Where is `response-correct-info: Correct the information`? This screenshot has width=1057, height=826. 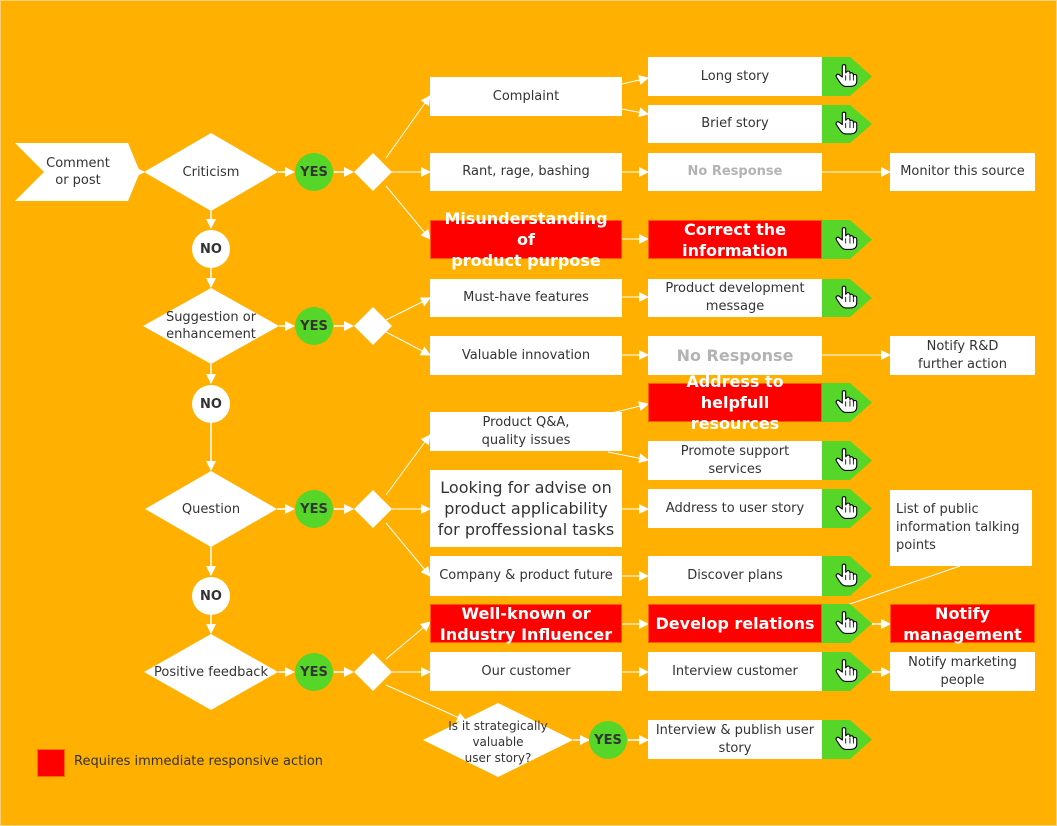 response-correct-info: Correct the information is located at coordinates (735, 240).